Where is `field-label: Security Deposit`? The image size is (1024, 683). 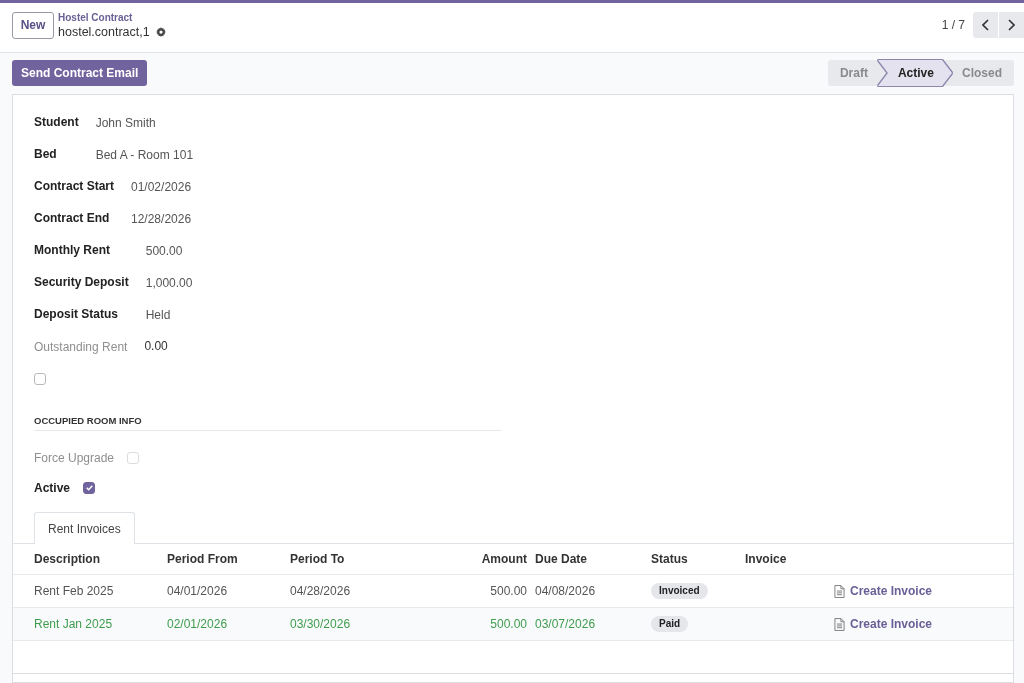
field-label: Security Deposit is located at coordinates (81, 281).